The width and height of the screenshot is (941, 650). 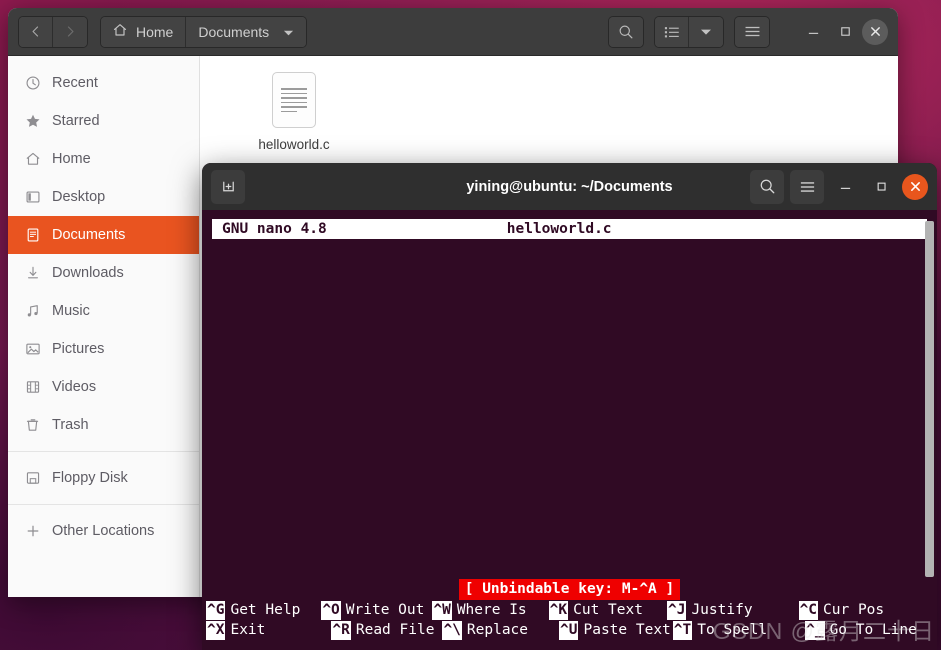 What do you see at coordinates (627, 629) in the screenshot?
I see `nano-action-label: Paste Text` at bounding box center [627, 629].